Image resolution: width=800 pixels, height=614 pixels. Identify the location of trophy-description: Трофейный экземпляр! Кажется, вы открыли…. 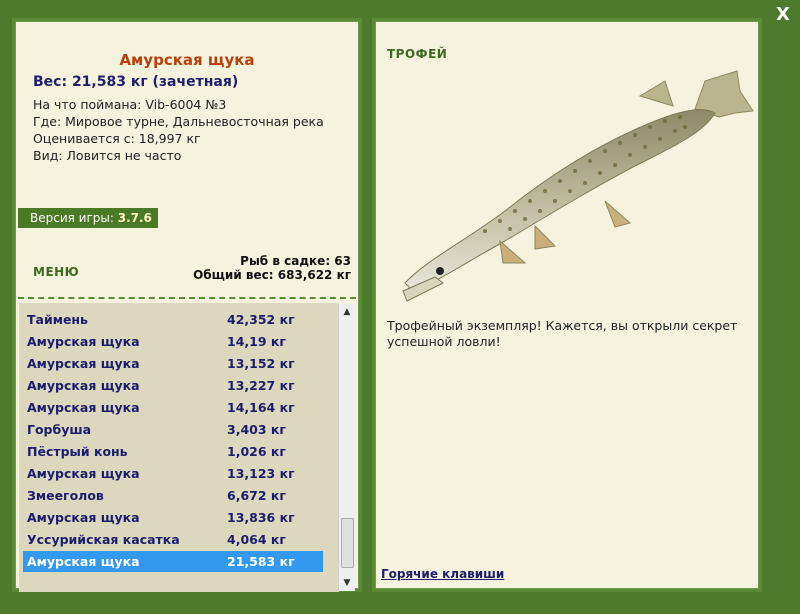
(562, 333).